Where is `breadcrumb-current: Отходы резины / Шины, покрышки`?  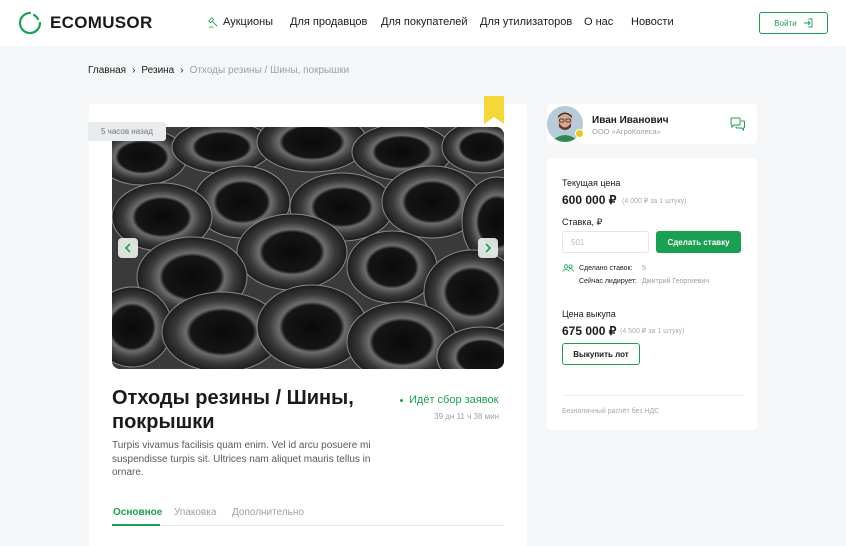
breadcrumb-current: Отходы резины / Шины, покрышки is located at coordinates (269, 70).